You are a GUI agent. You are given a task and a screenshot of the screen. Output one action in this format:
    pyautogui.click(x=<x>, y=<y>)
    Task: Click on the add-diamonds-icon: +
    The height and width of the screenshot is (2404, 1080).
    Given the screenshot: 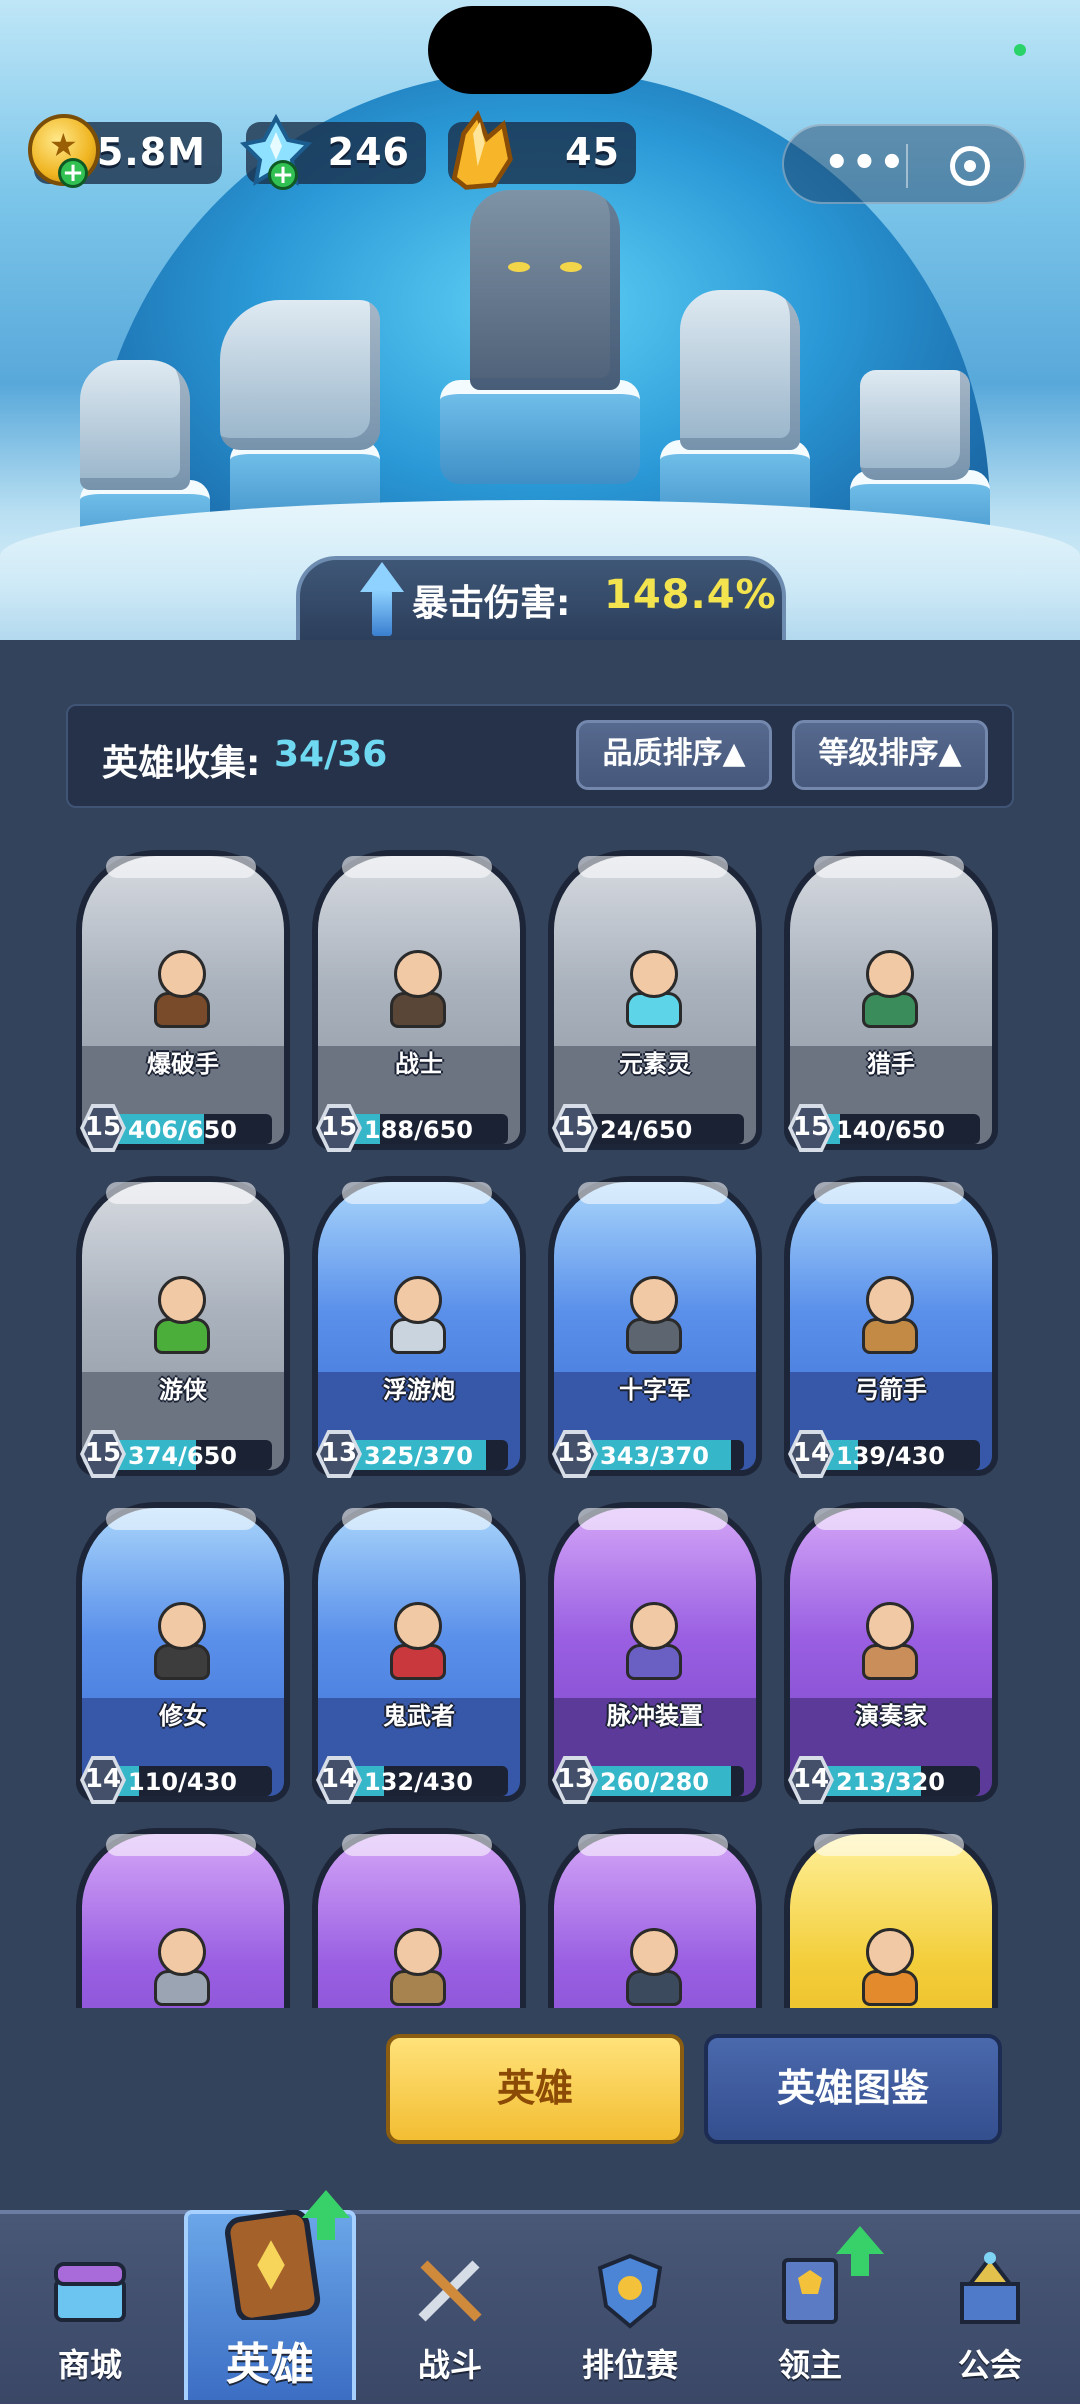 What is the action you would take?
    pyautogui.click(x=283, y=175)
    